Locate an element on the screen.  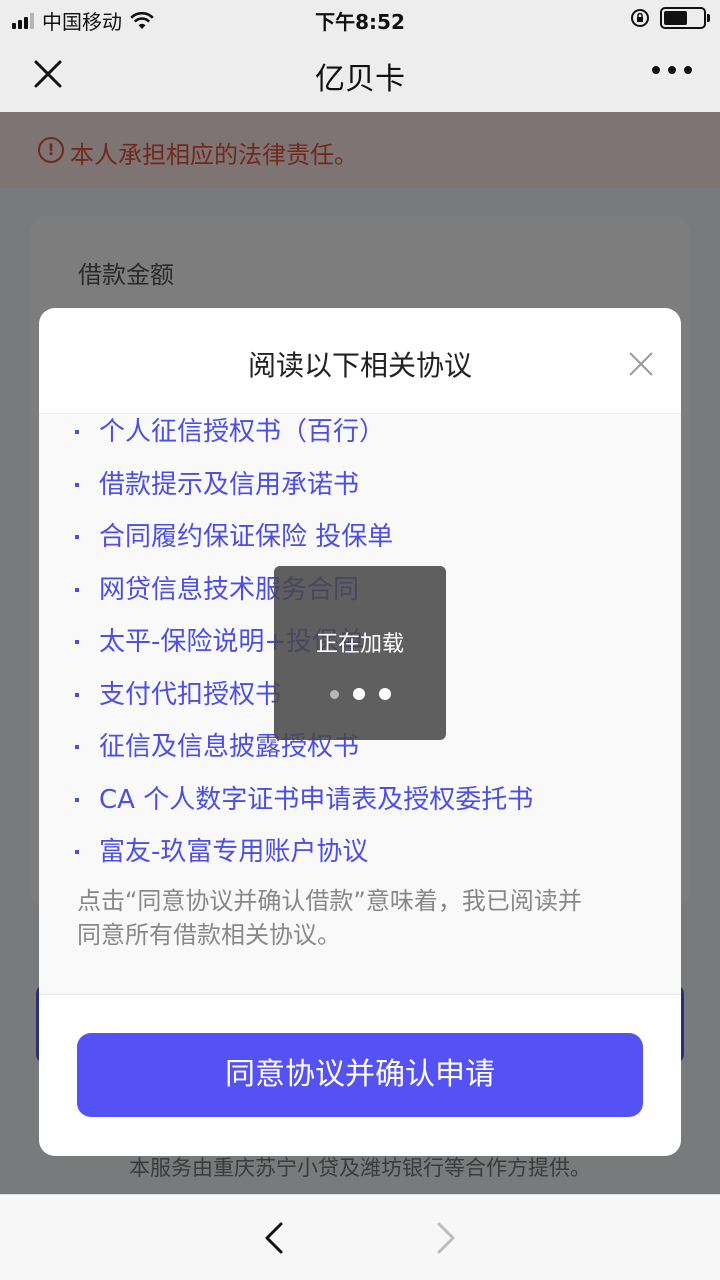
battery-icon is located at coordinates (685, 18).